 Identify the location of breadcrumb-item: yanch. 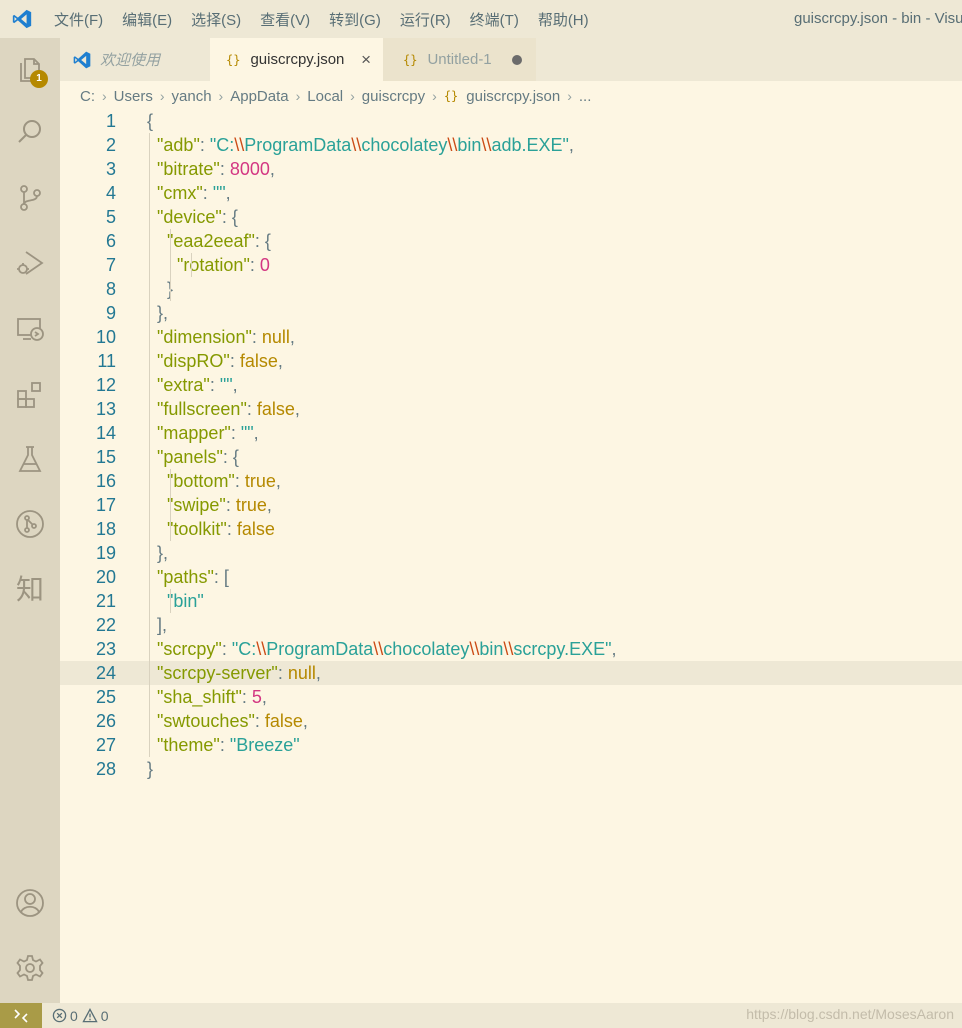
(192, 96).